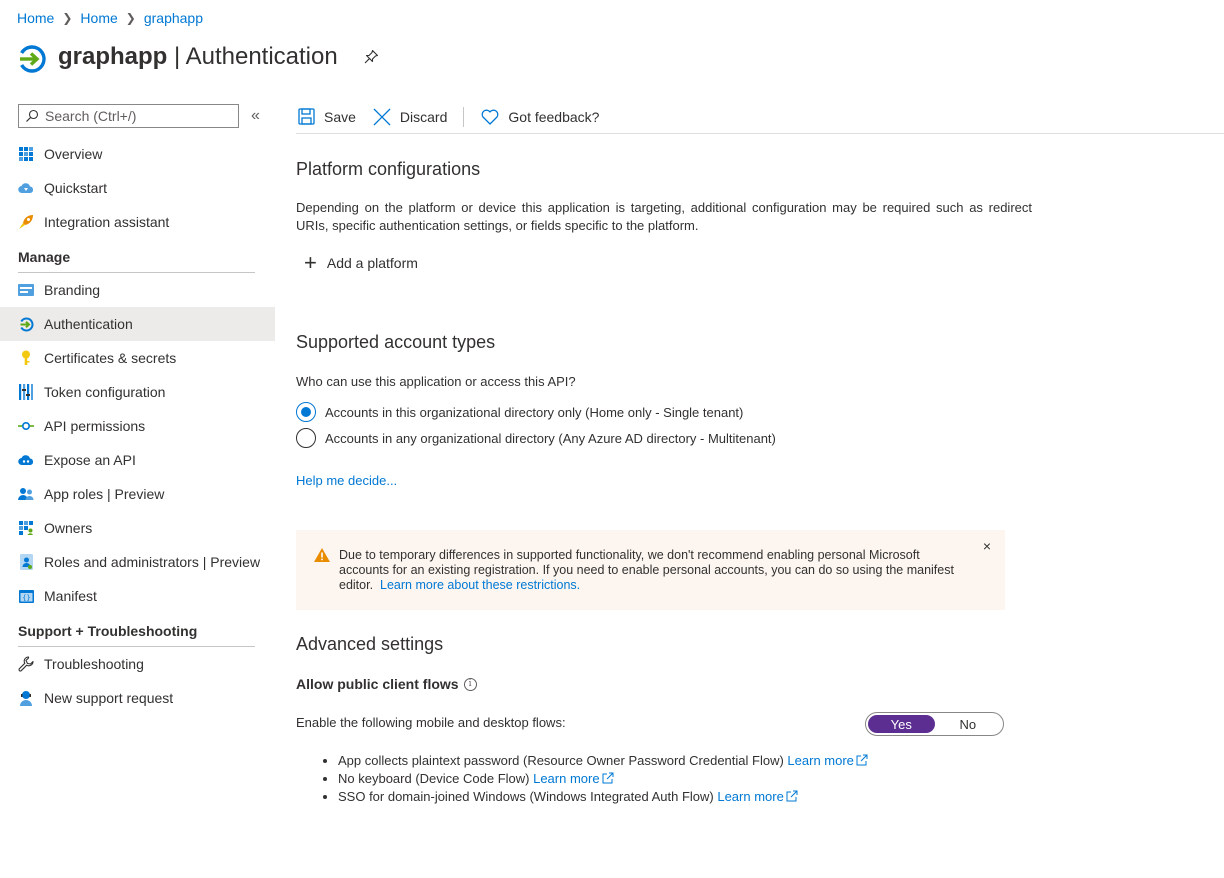  I want to click on manifest-icon: {}, so click(26, 596).